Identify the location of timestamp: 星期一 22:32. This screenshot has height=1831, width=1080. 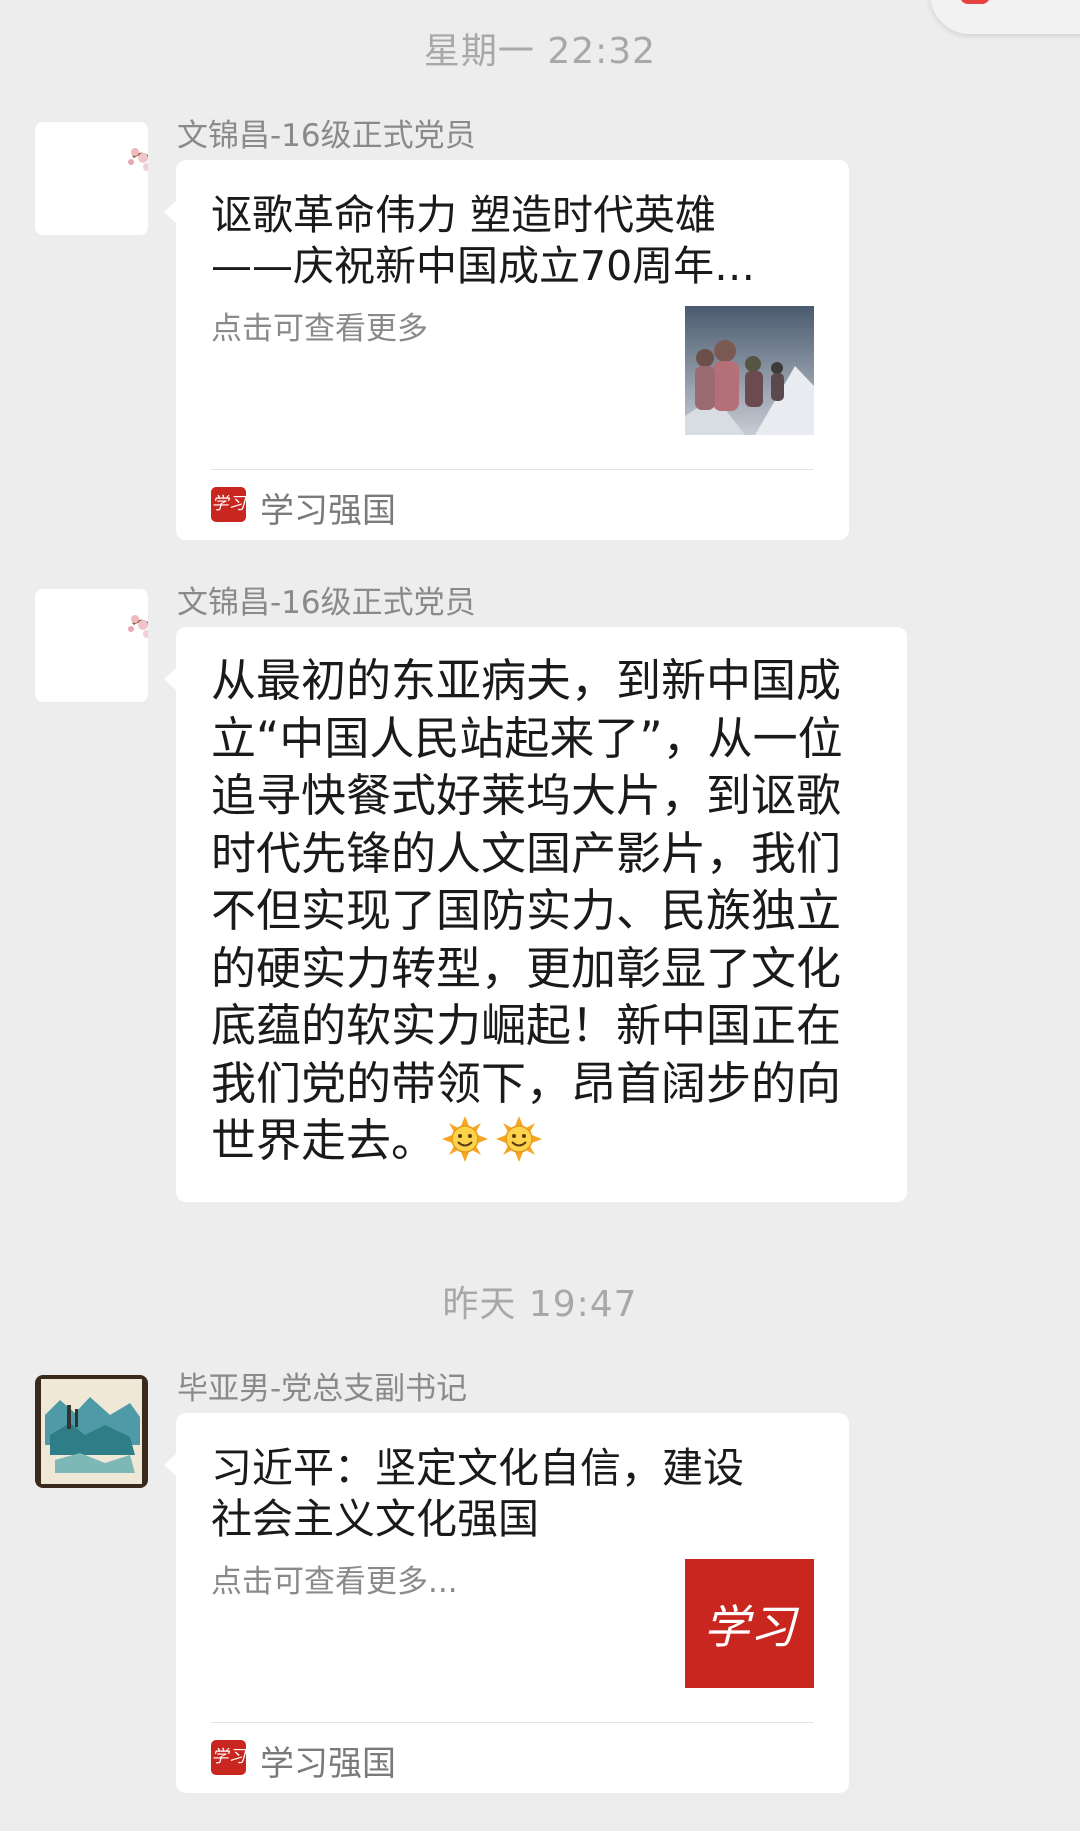
(540, 51).